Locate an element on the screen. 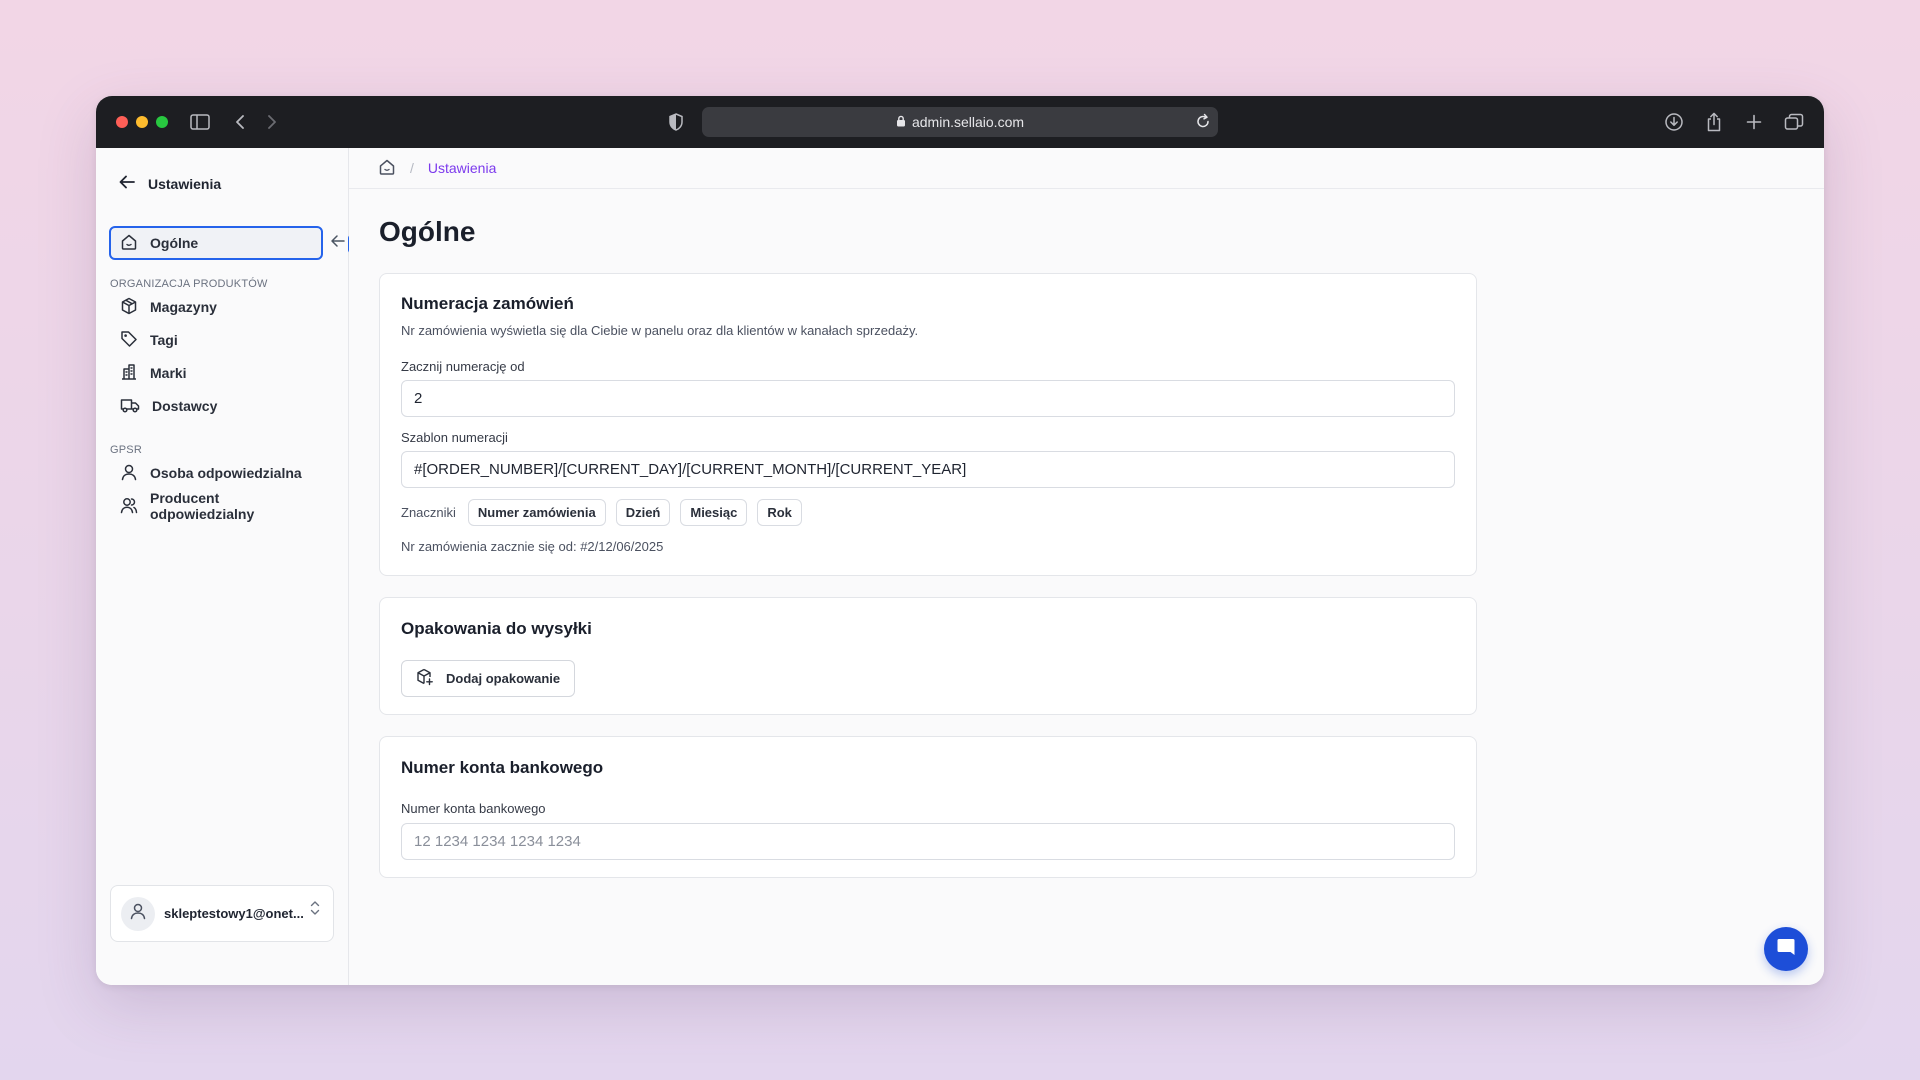 This screenshot has height=1080, width=1920. bank-account-label: Numer konta bankowego is located at coordinates (473, 808).